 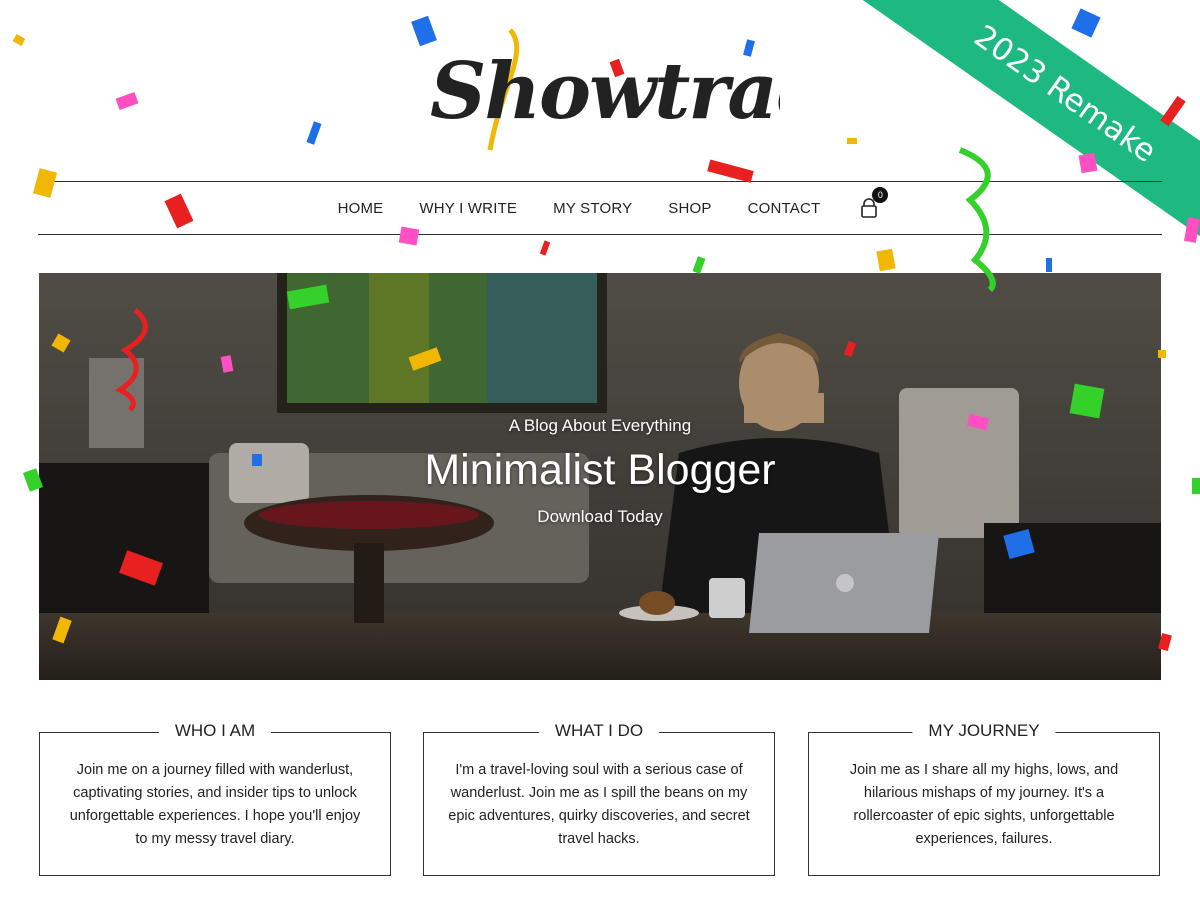 What do you see at coordinates (592, 208) in the screenshot?
I see `nav-my-story: MY STORY` at bounding box center [592, 208].